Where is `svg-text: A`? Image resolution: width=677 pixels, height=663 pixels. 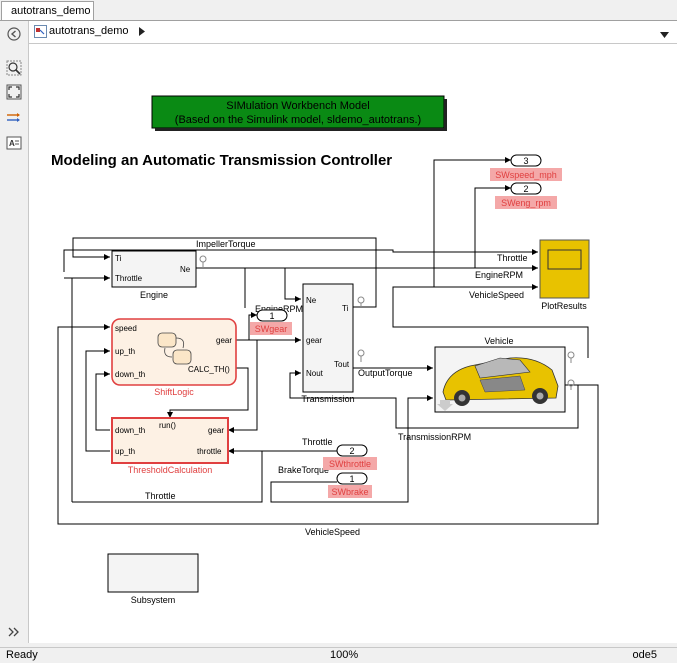
svg-text: A is located at coordinates (12, 143).